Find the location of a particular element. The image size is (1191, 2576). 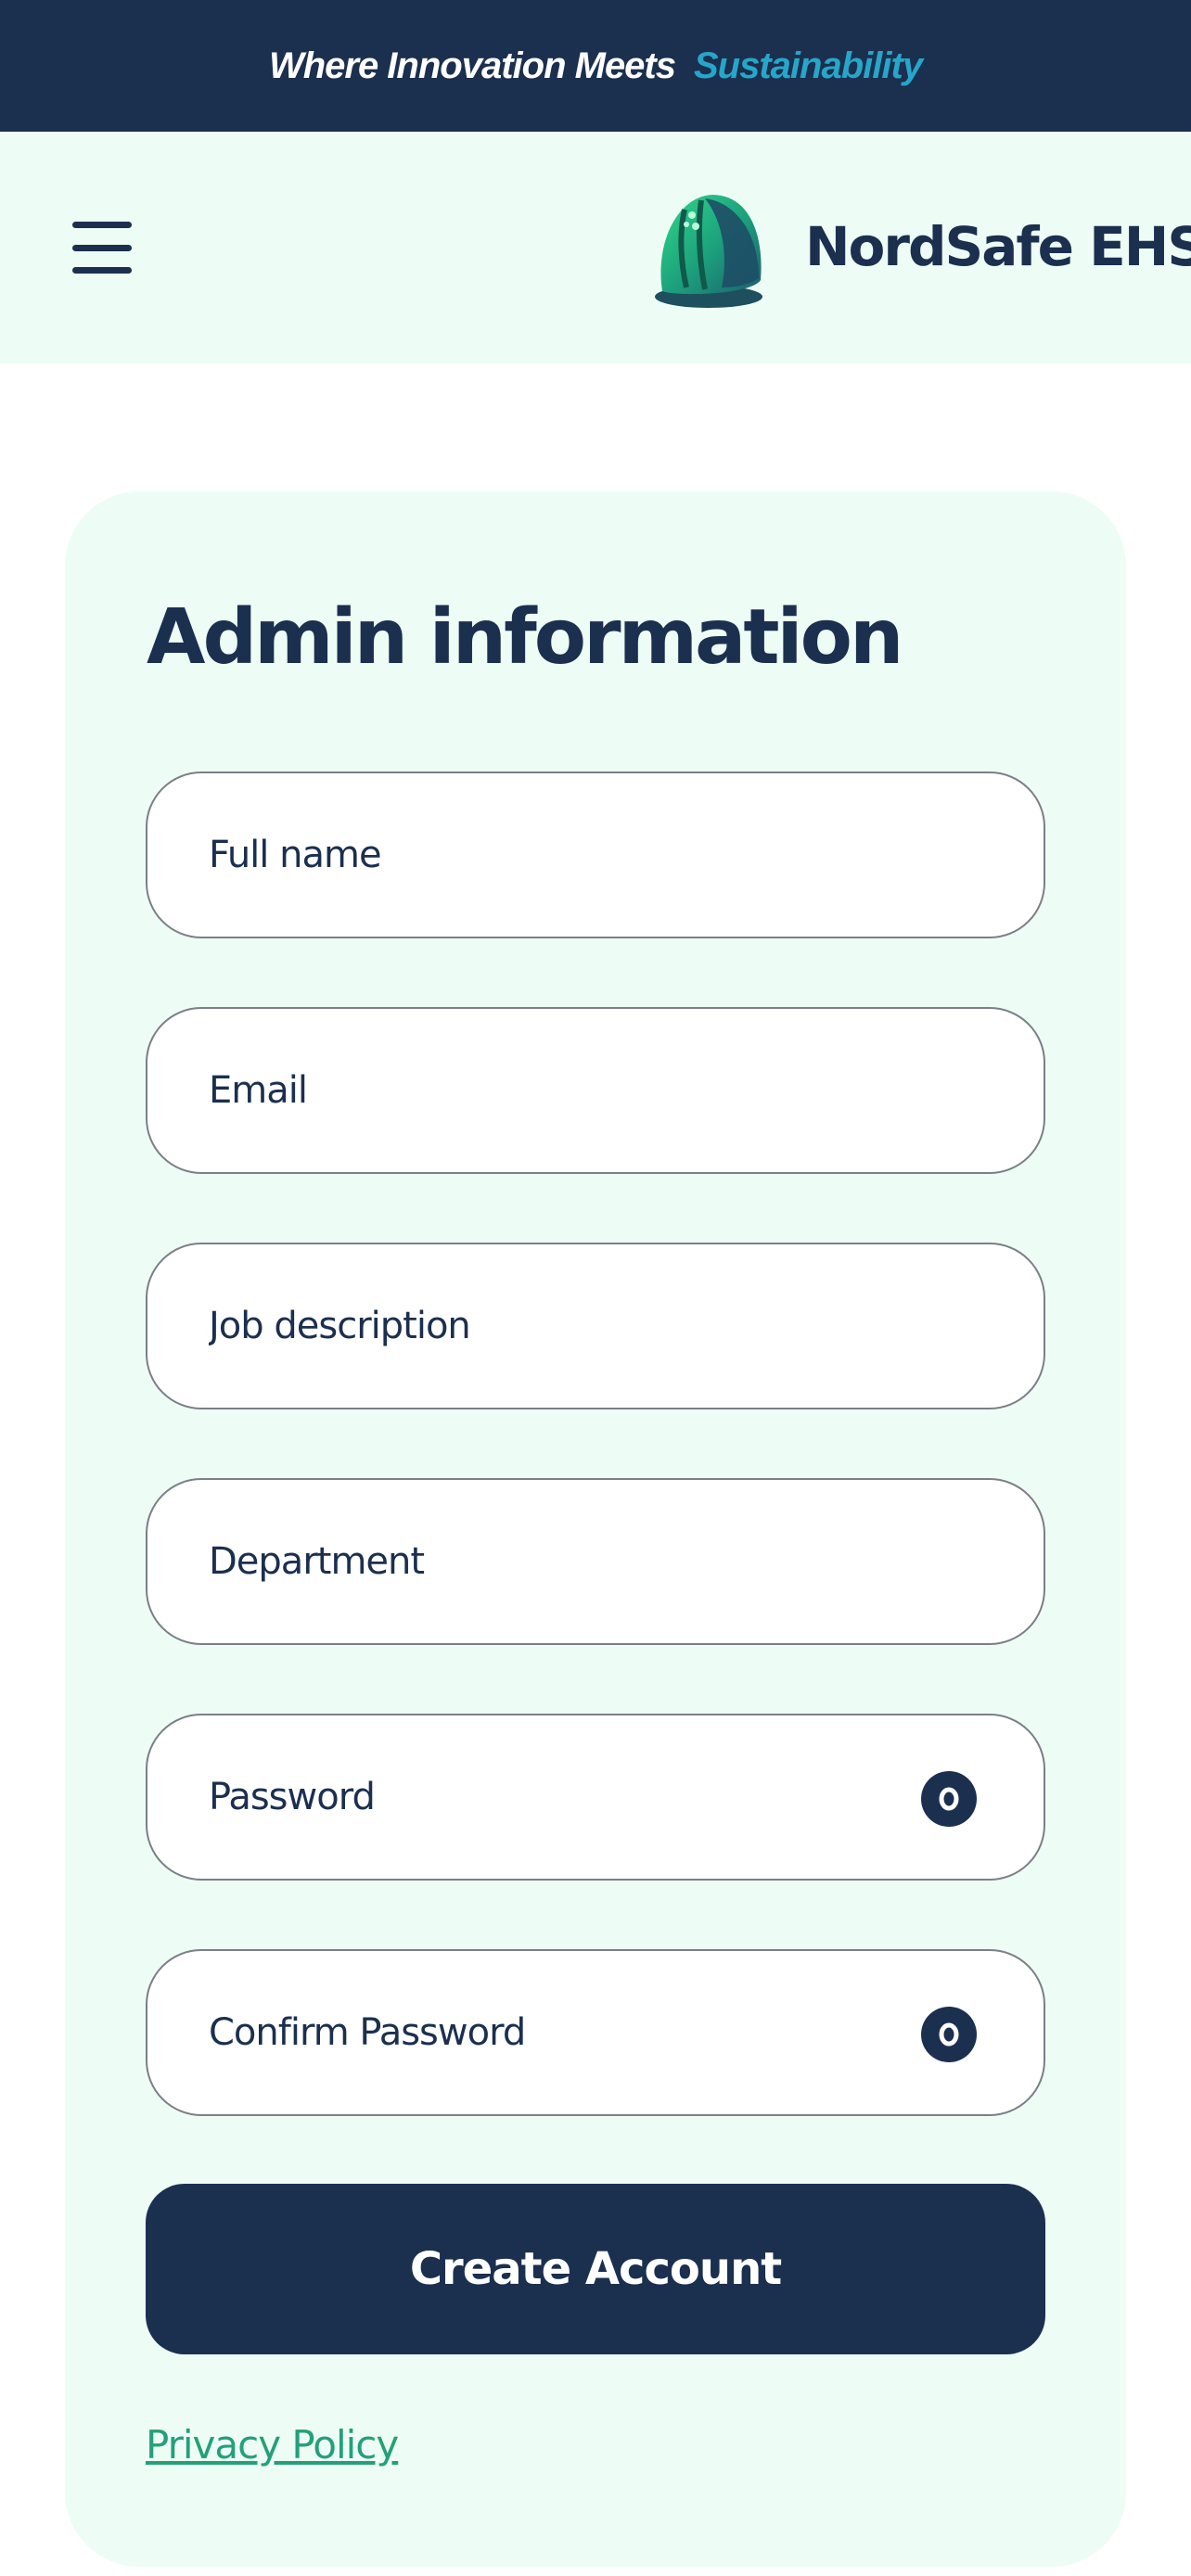

full-name-input is located at coordinates (595, 855).